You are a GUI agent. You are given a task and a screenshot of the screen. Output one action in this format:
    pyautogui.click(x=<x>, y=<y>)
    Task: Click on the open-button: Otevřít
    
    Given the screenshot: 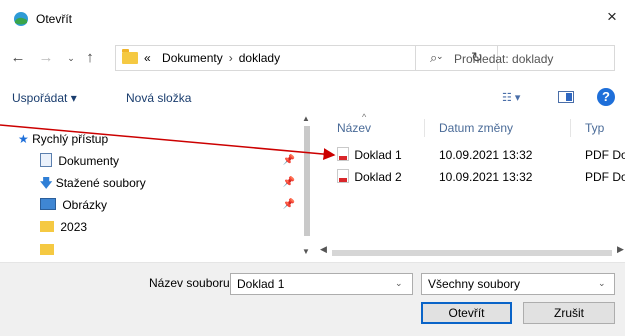 What is the action you would take?
    pyautogui.click(x=466, y=313)
    